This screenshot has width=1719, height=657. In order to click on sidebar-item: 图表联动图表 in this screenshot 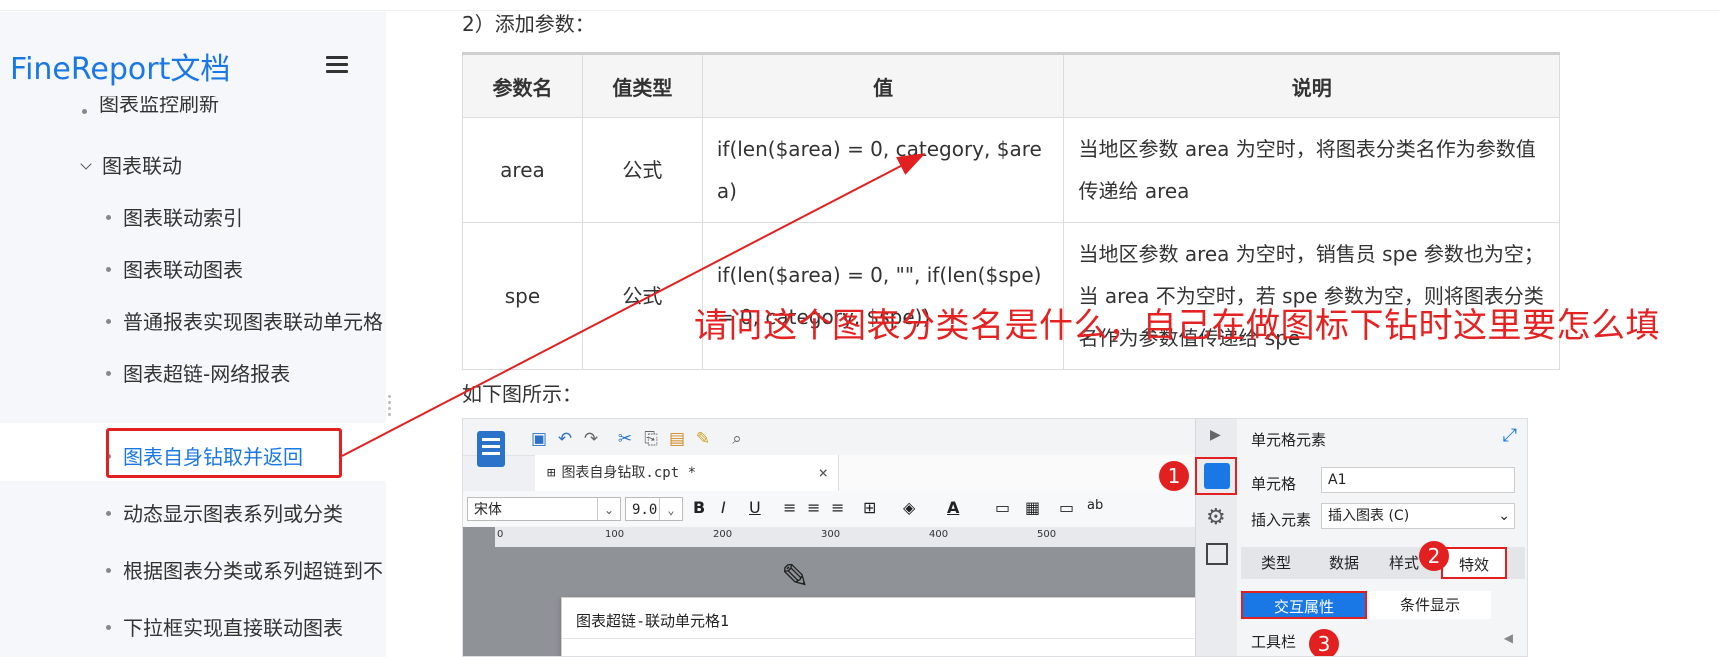, I will do `click(174, 268)`.